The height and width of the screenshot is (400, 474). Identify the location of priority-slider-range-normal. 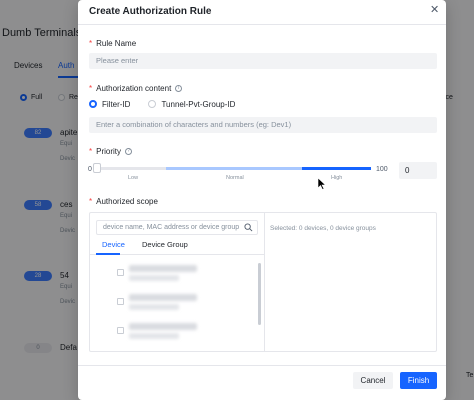
(234, 168).